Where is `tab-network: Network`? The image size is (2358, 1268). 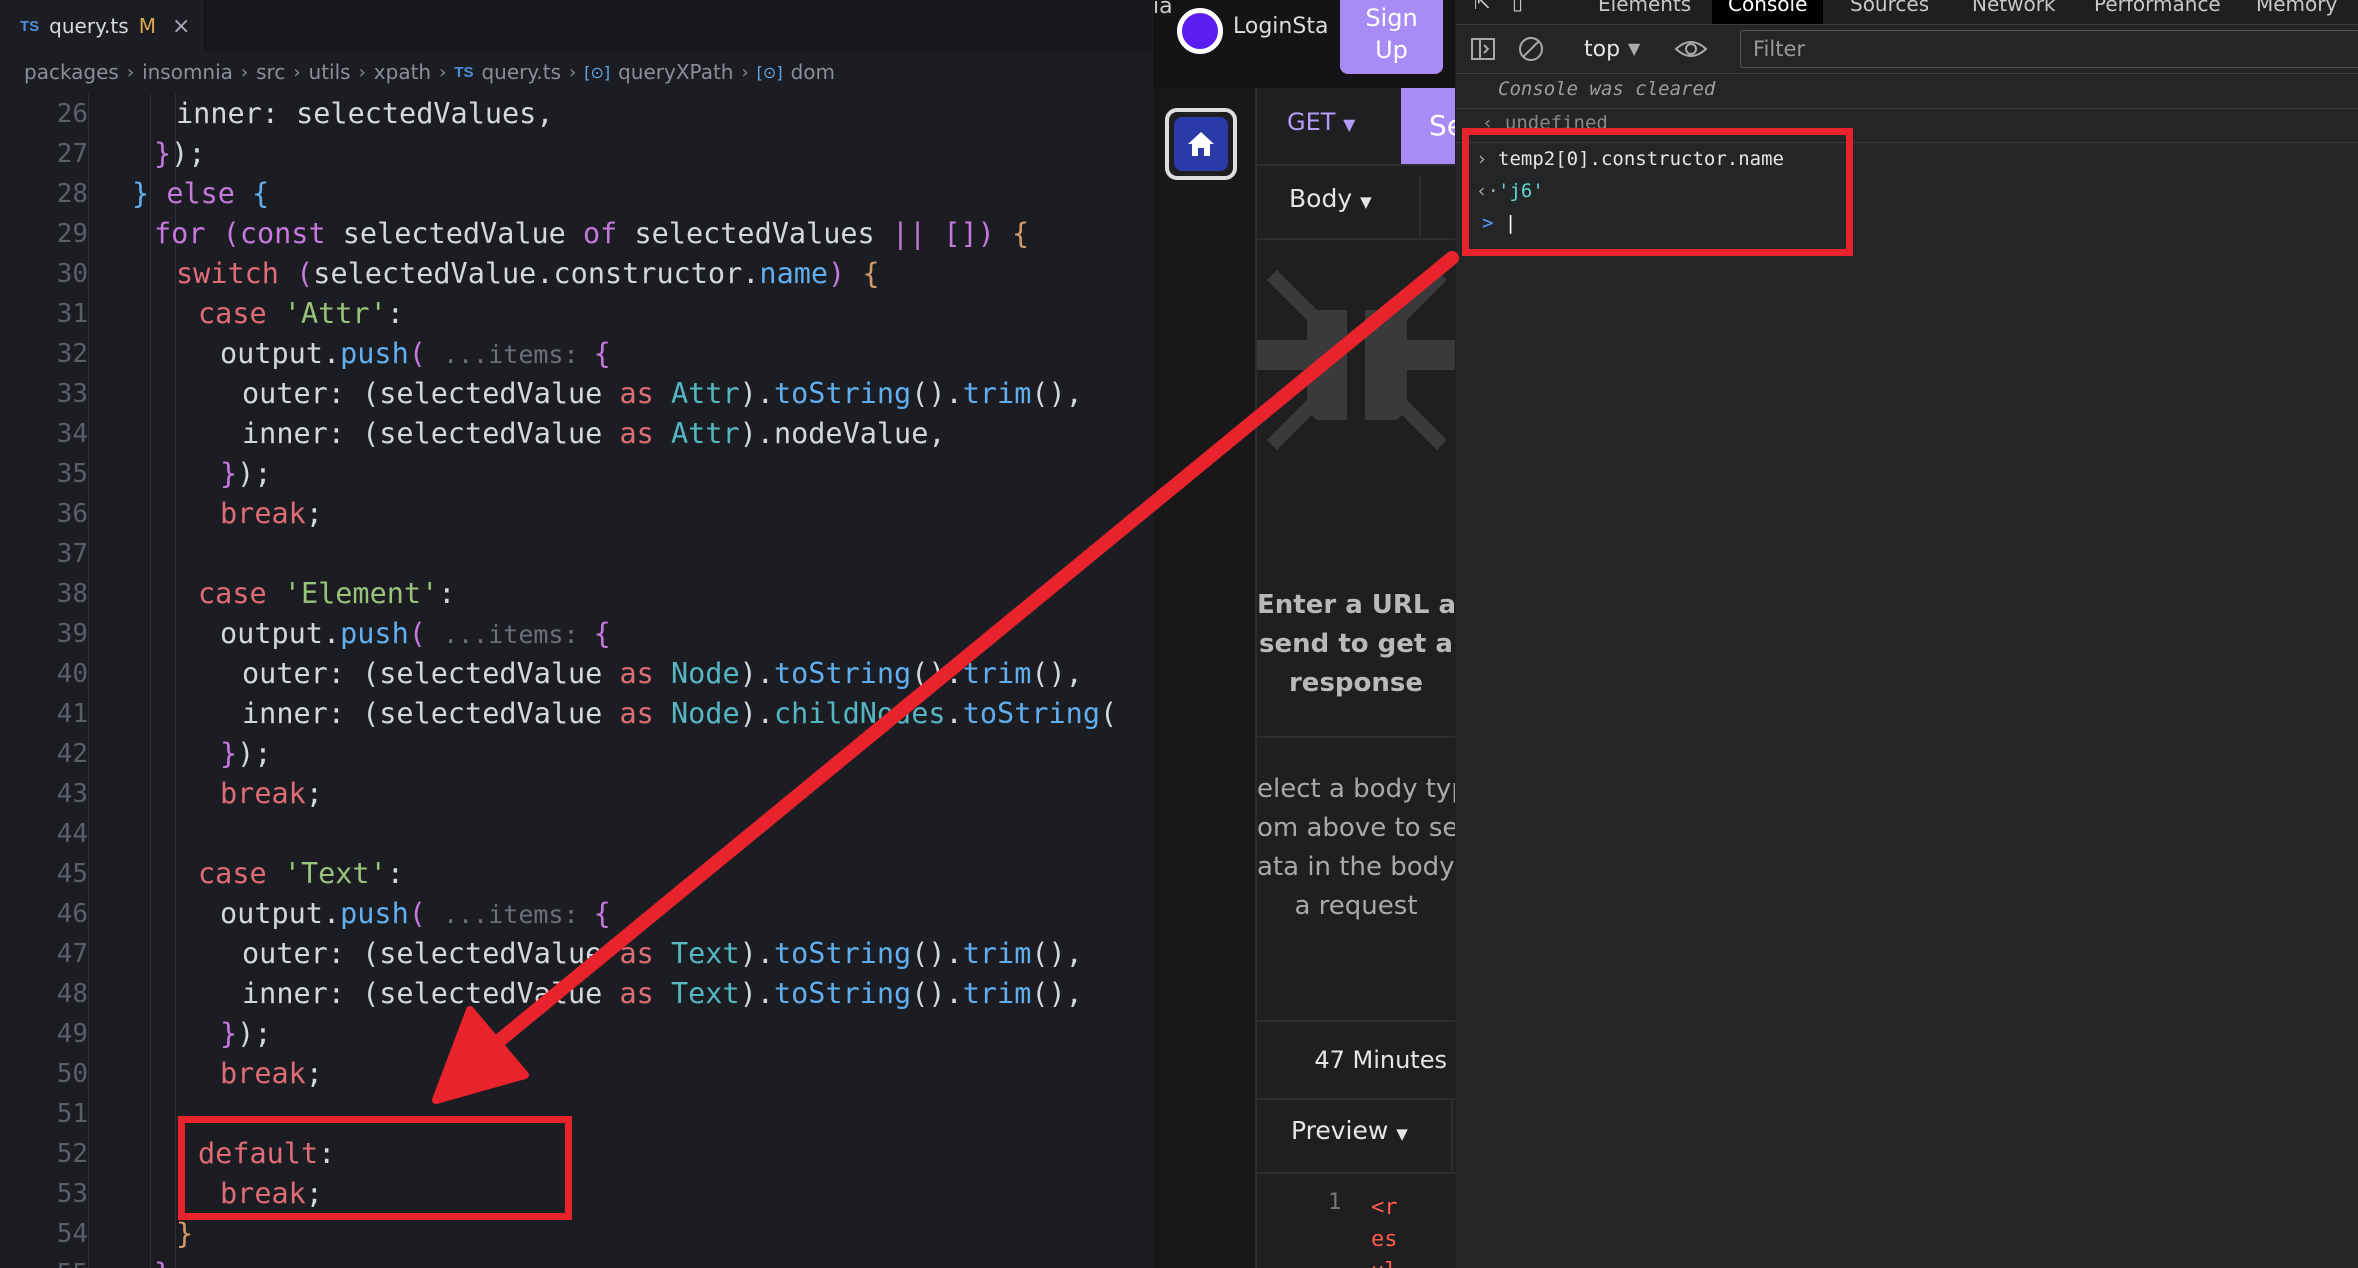
tab-network: Network is located at coordinates (2014, 8).